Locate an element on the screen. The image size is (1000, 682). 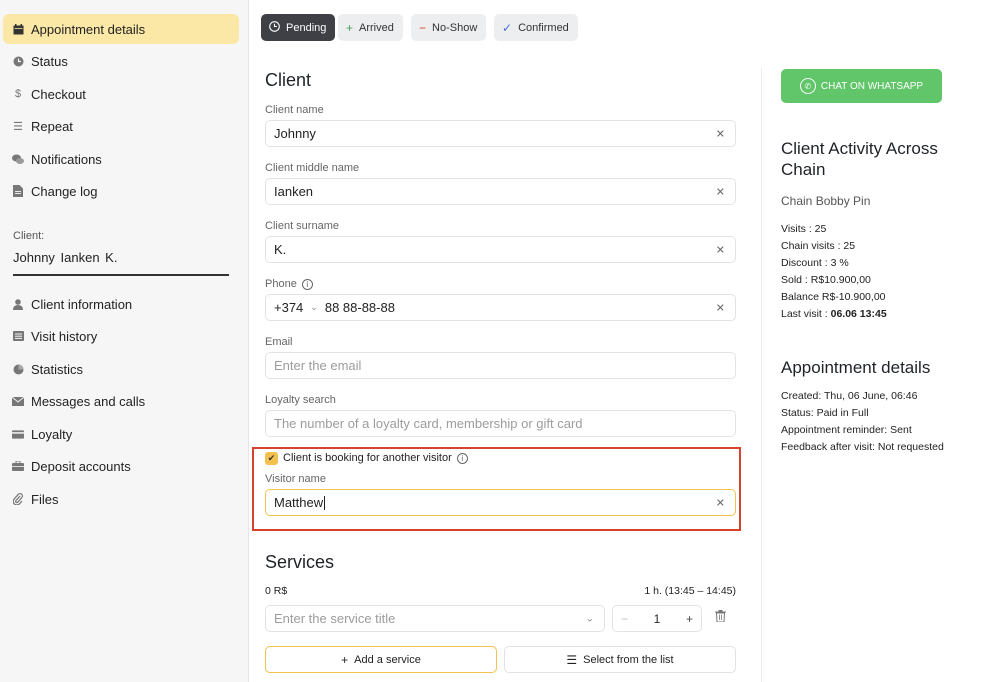
phone-label: Phone i is located at coordinates (289, 284).